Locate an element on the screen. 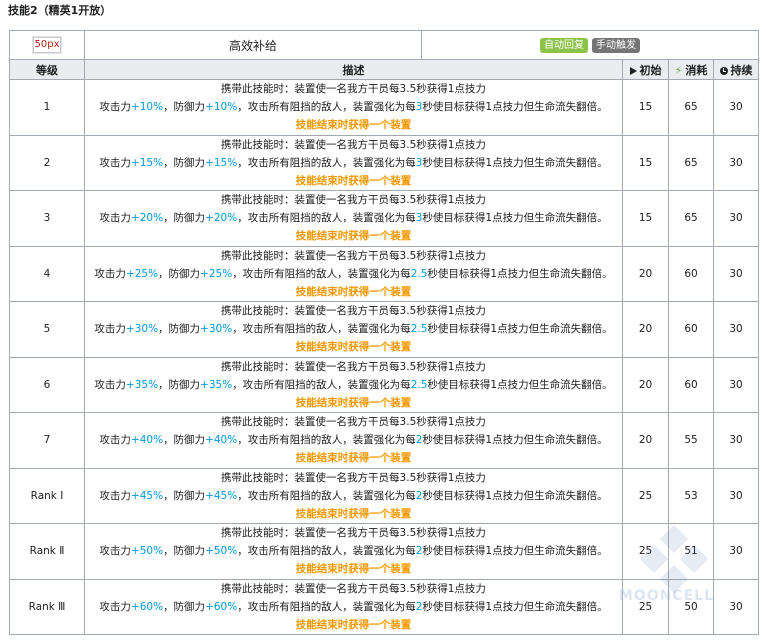 This screenshot has height=644, width=766. atk-value: +10% is located at coordinates (147, 107).